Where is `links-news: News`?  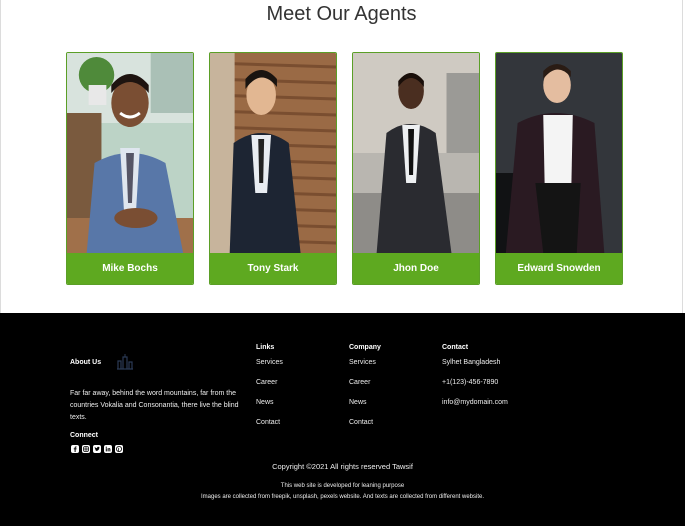
links-news: News is located at coordinates (265, 402).